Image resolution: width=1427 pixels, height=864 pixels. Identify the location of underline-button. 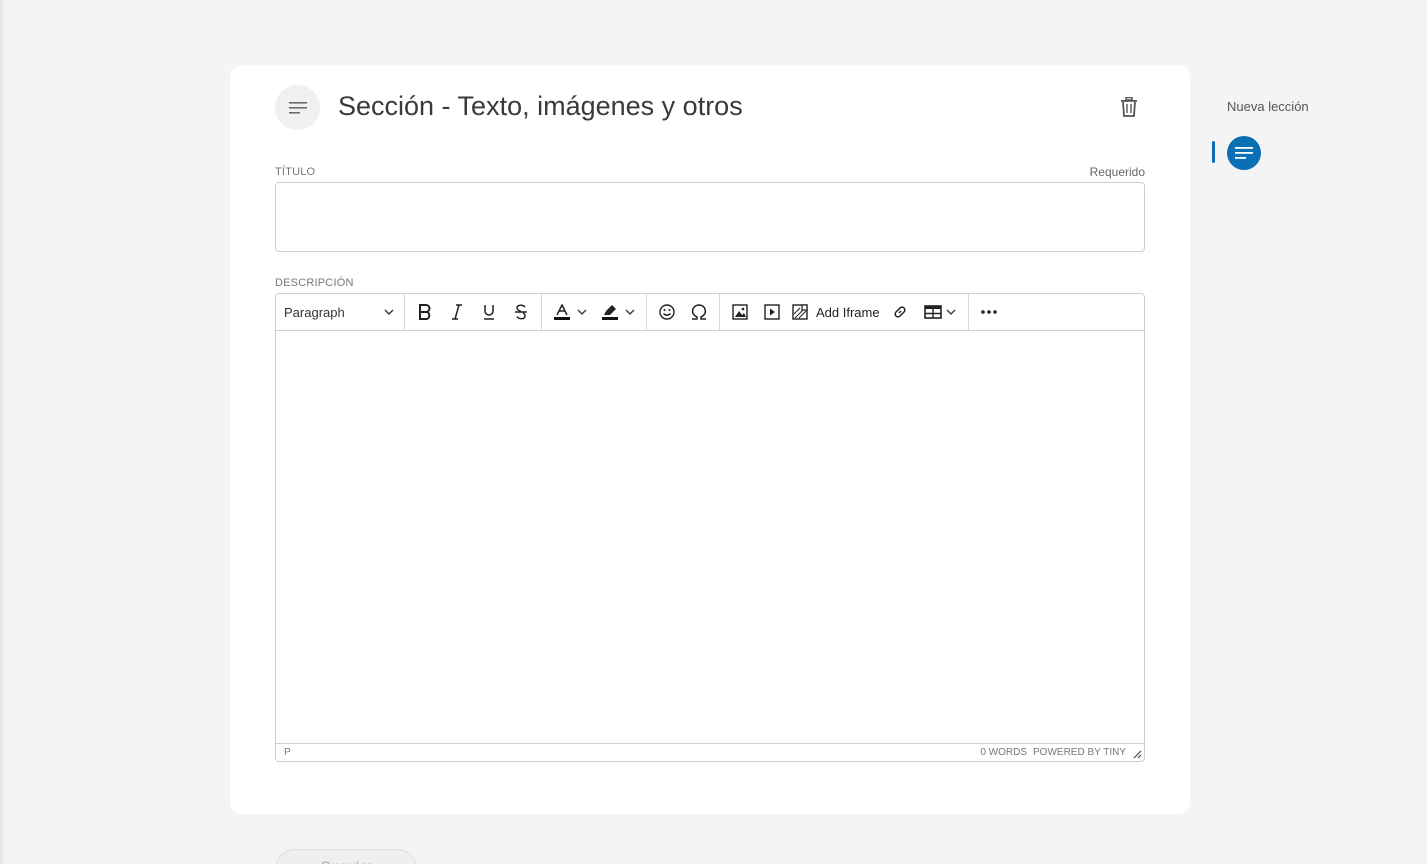
(489, 312).